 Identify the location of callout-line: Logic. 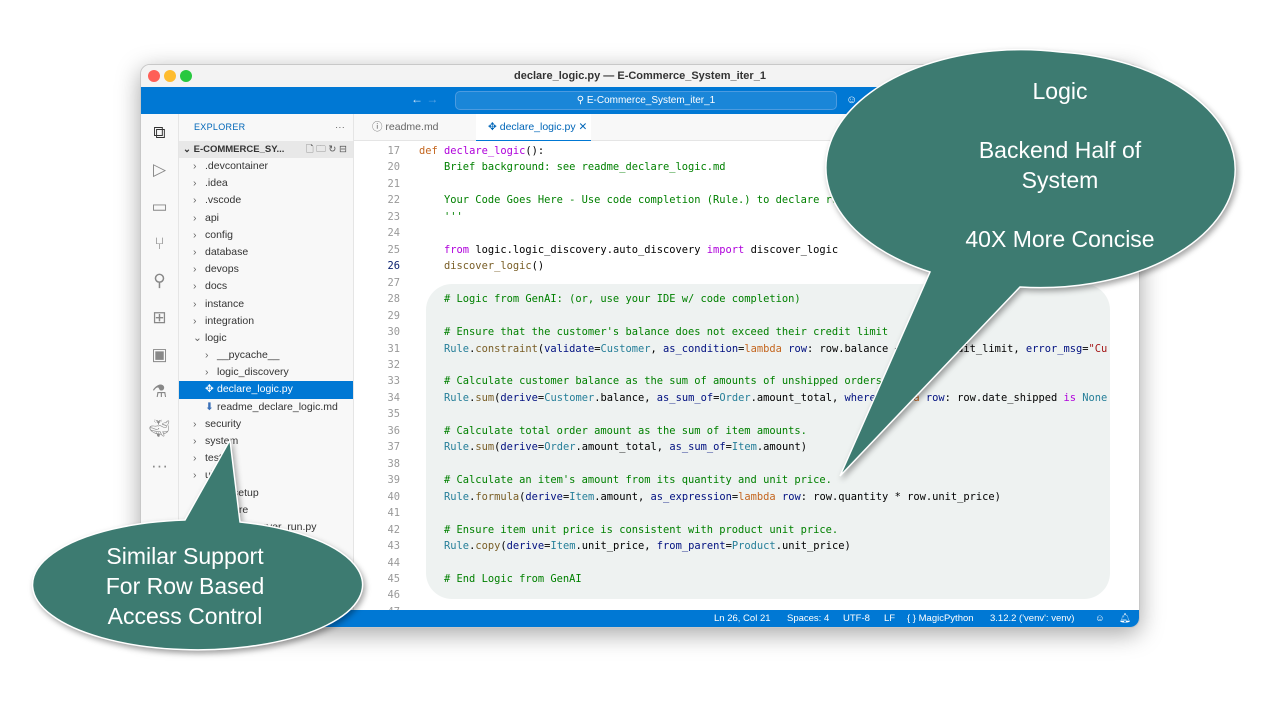
(1060, 91).